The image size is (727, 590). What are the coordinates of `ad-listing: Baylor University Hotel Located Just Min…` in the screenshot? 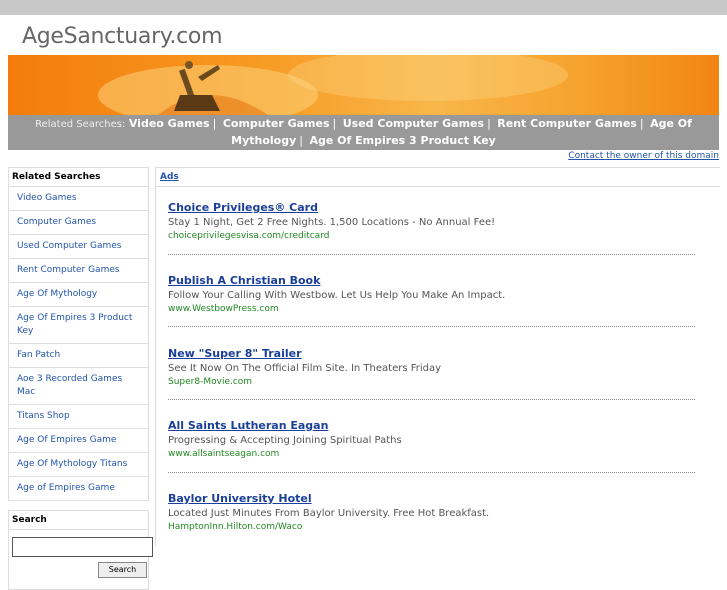 It's located at (431, 512).